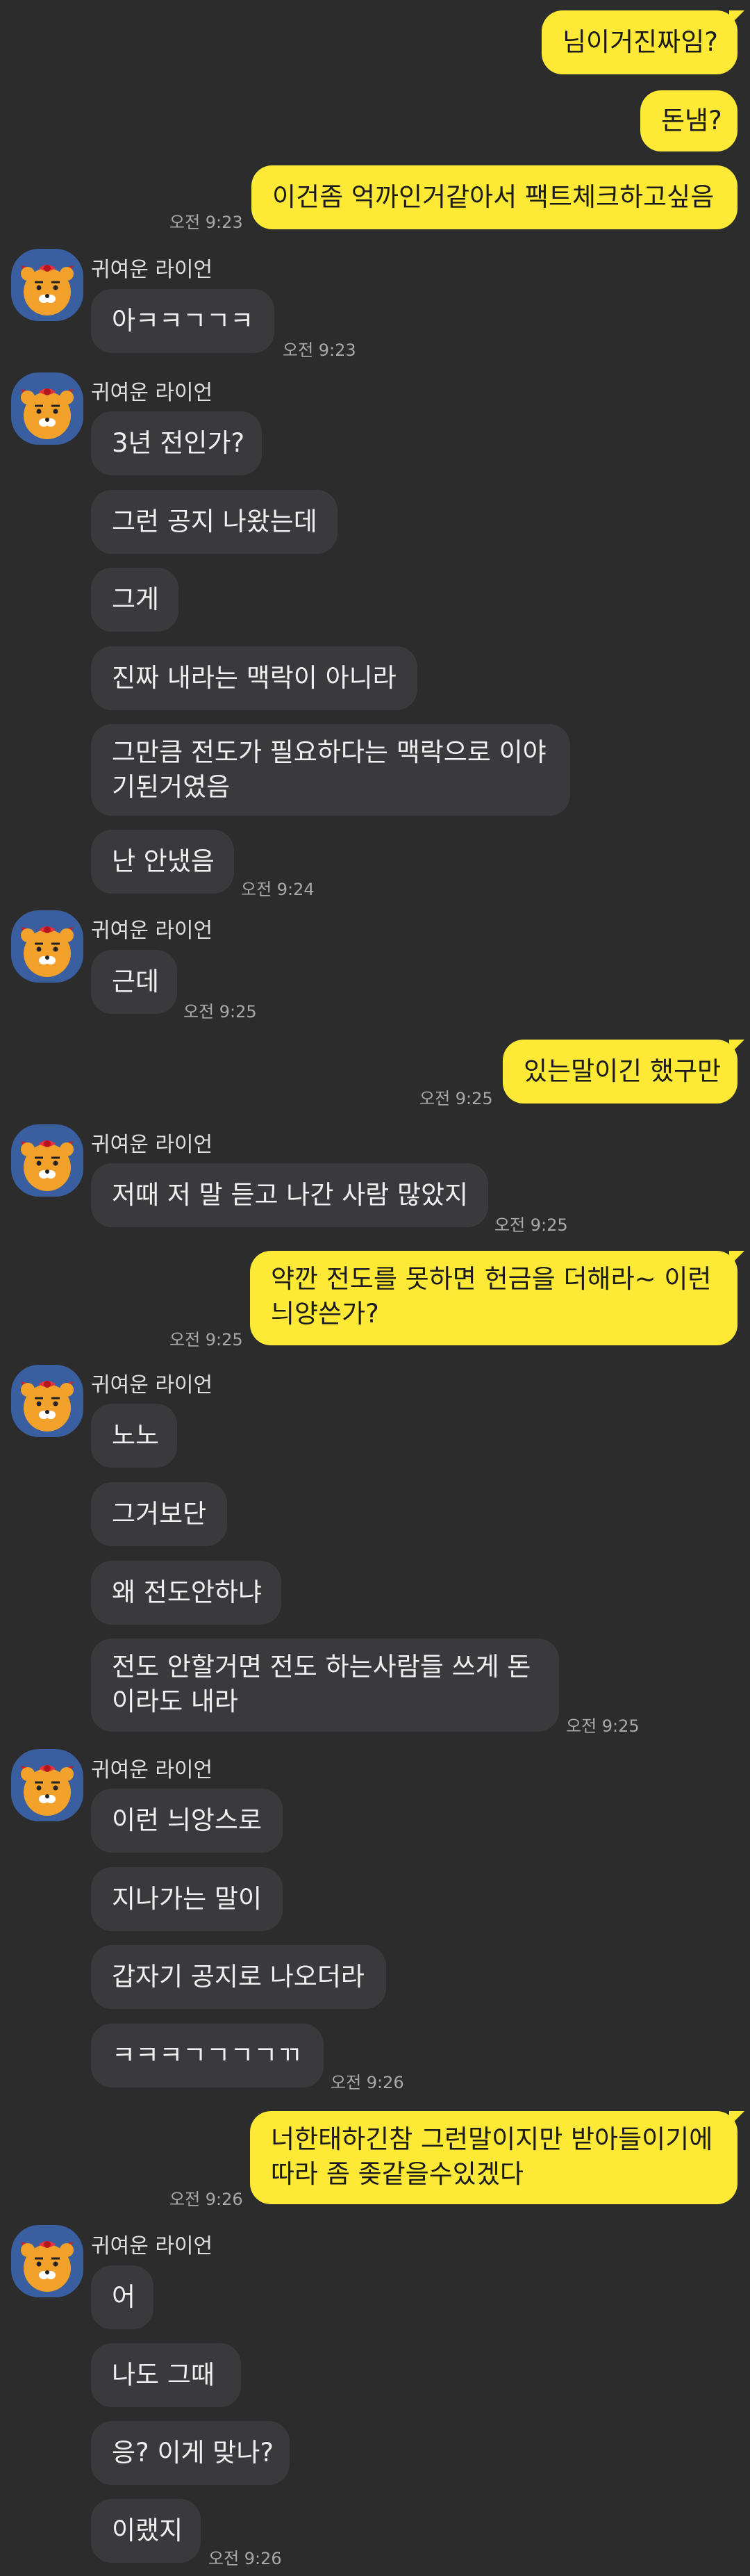  I want to click on their-message-bubble: 그게, so click(134, 600).